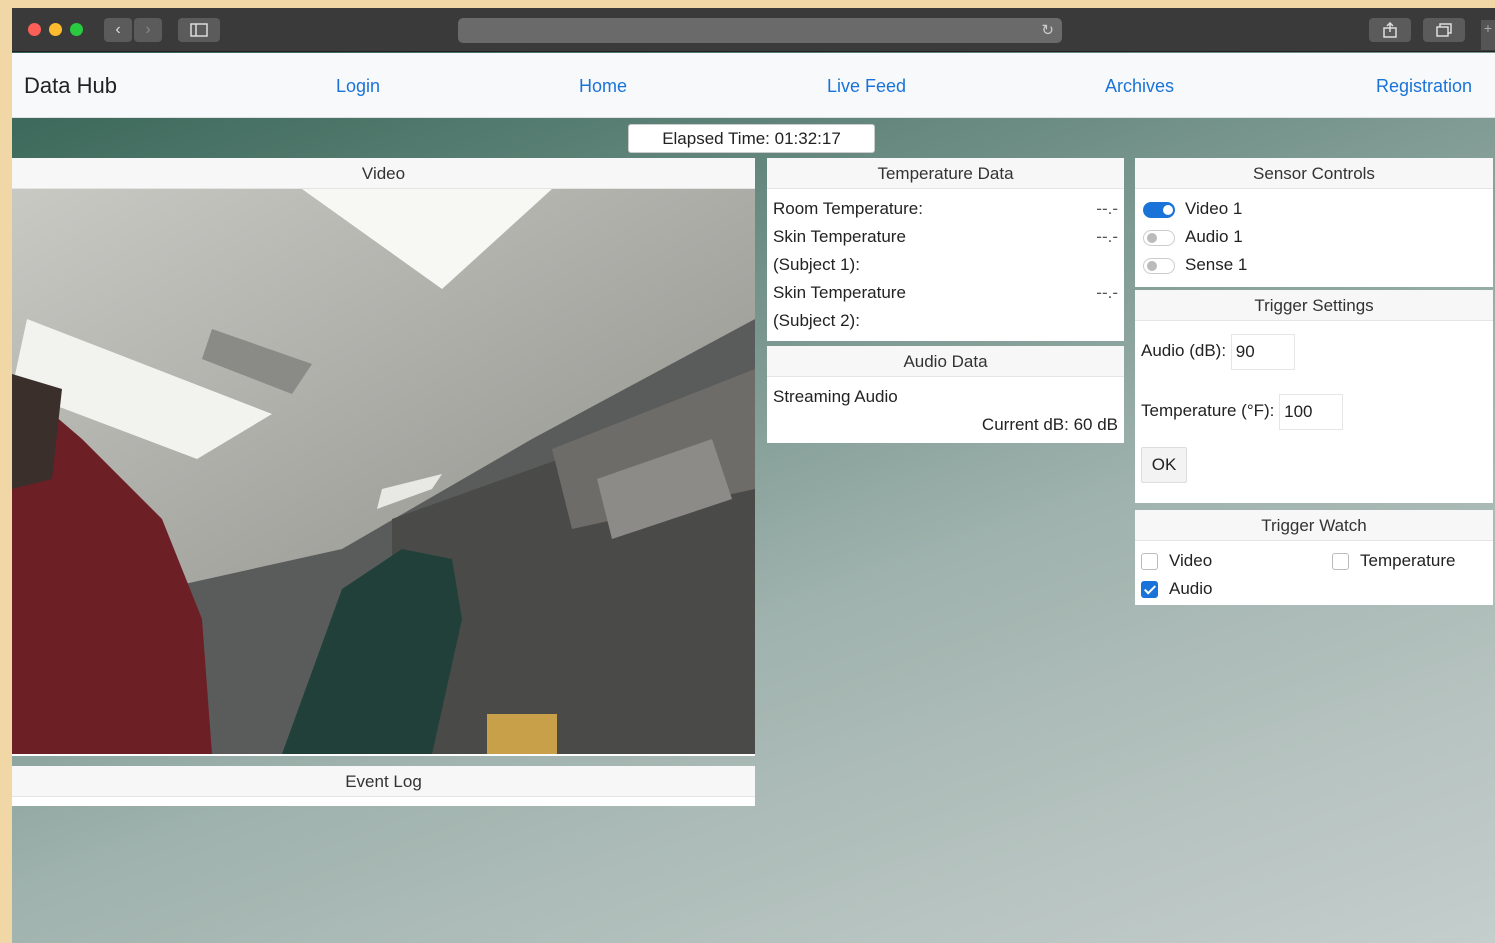  What do you see at coordinates (945, 265) in the screenshot?
I see `temperature-row: (Subject 1):` at bounding box center [945, 265].